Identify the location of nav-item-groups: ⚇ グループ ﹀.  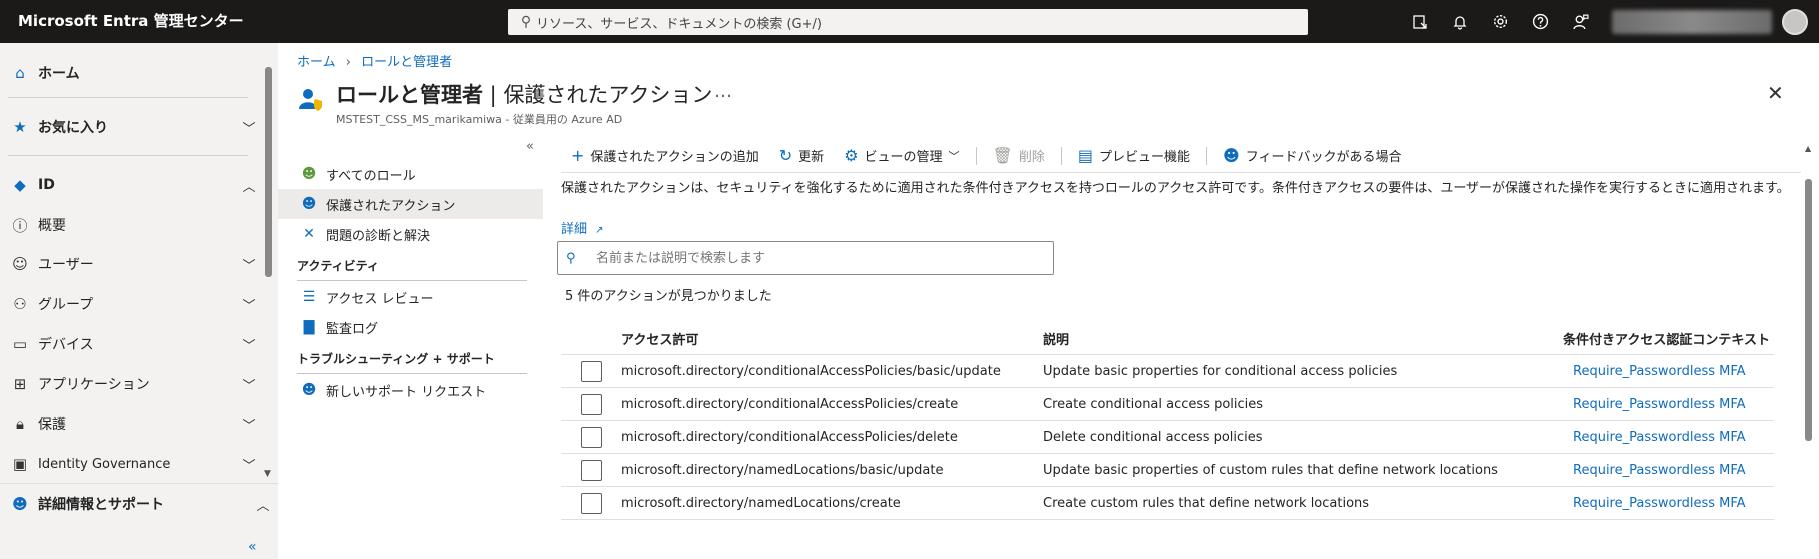
(132, 304).